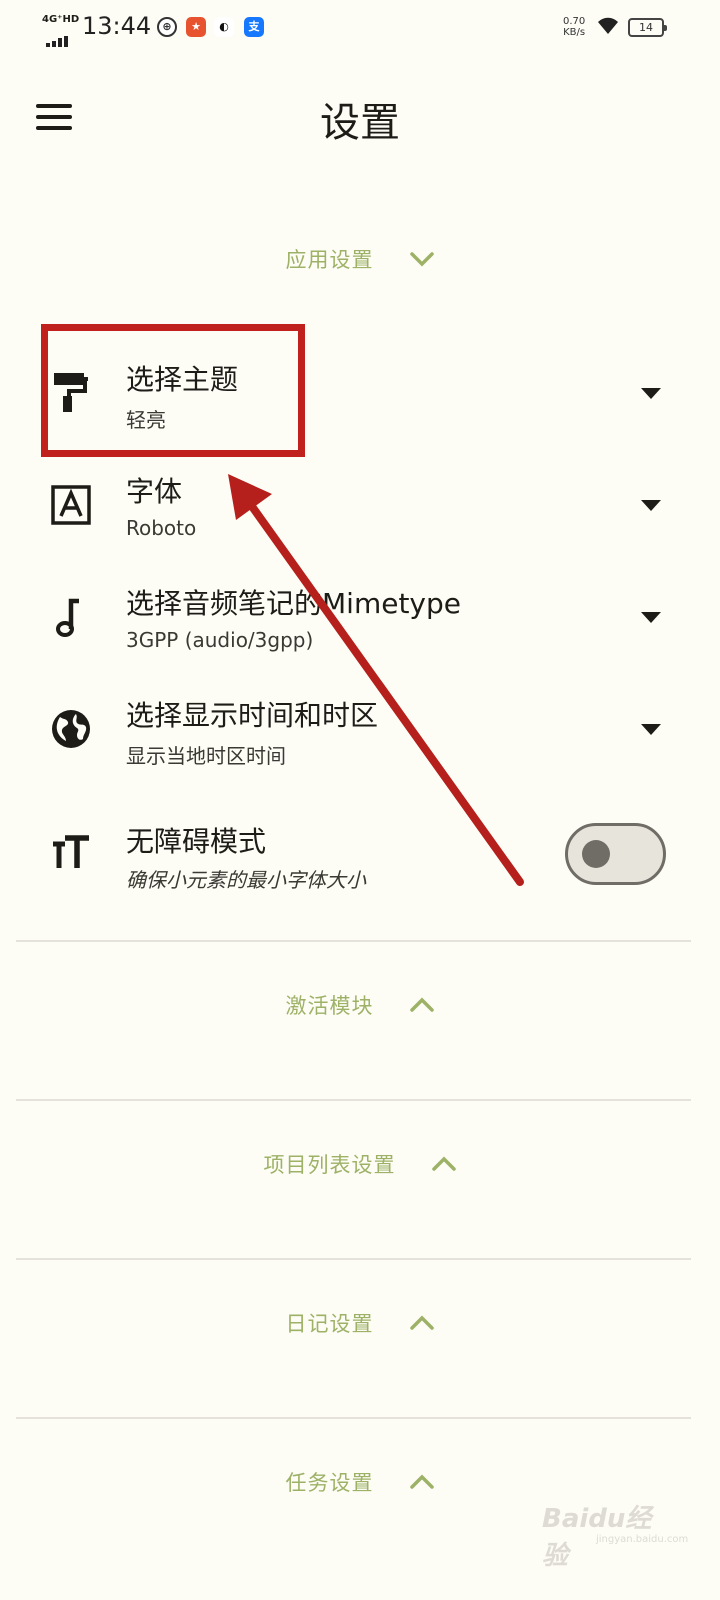 The image size is (720, 1600). Describe the element at coordinates (329, 1006) in the screenshot. I see `section-label: 激活模块` at that location.